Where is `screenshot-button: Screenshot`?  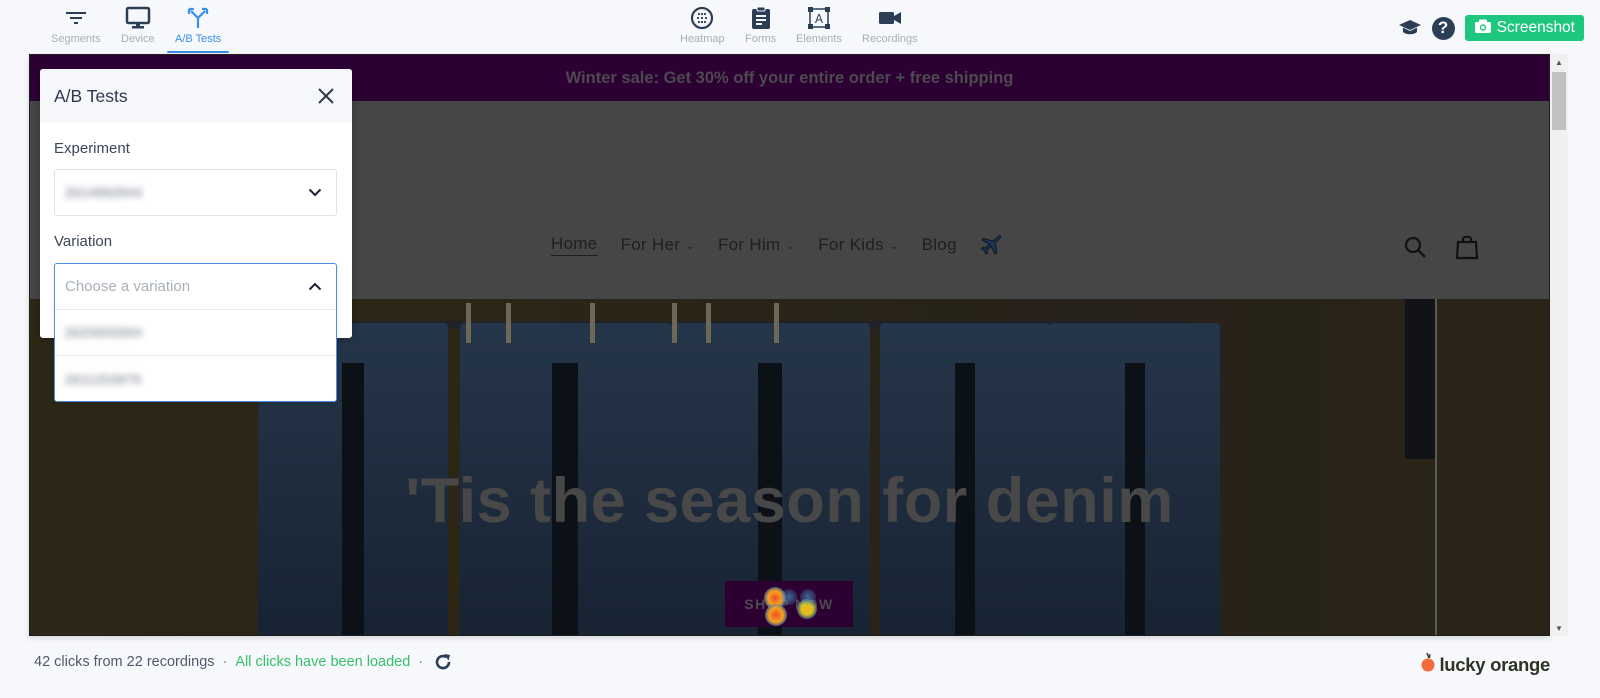
screenshot-button: Screenshot is located at coordinates (1524, 28).